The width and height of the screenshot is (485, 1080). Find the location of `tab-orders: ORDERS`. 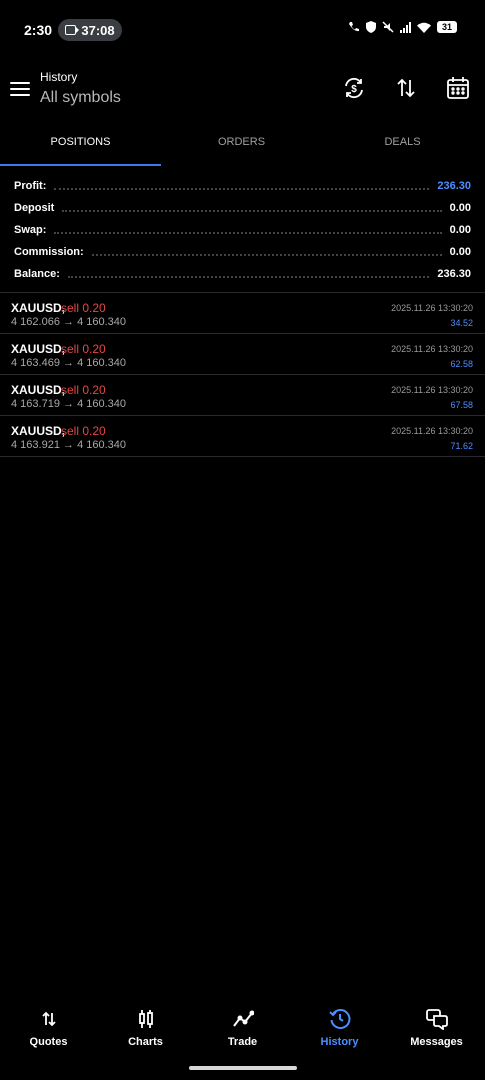

tab-orders: ORDERS is located at coordinates (241, 147).